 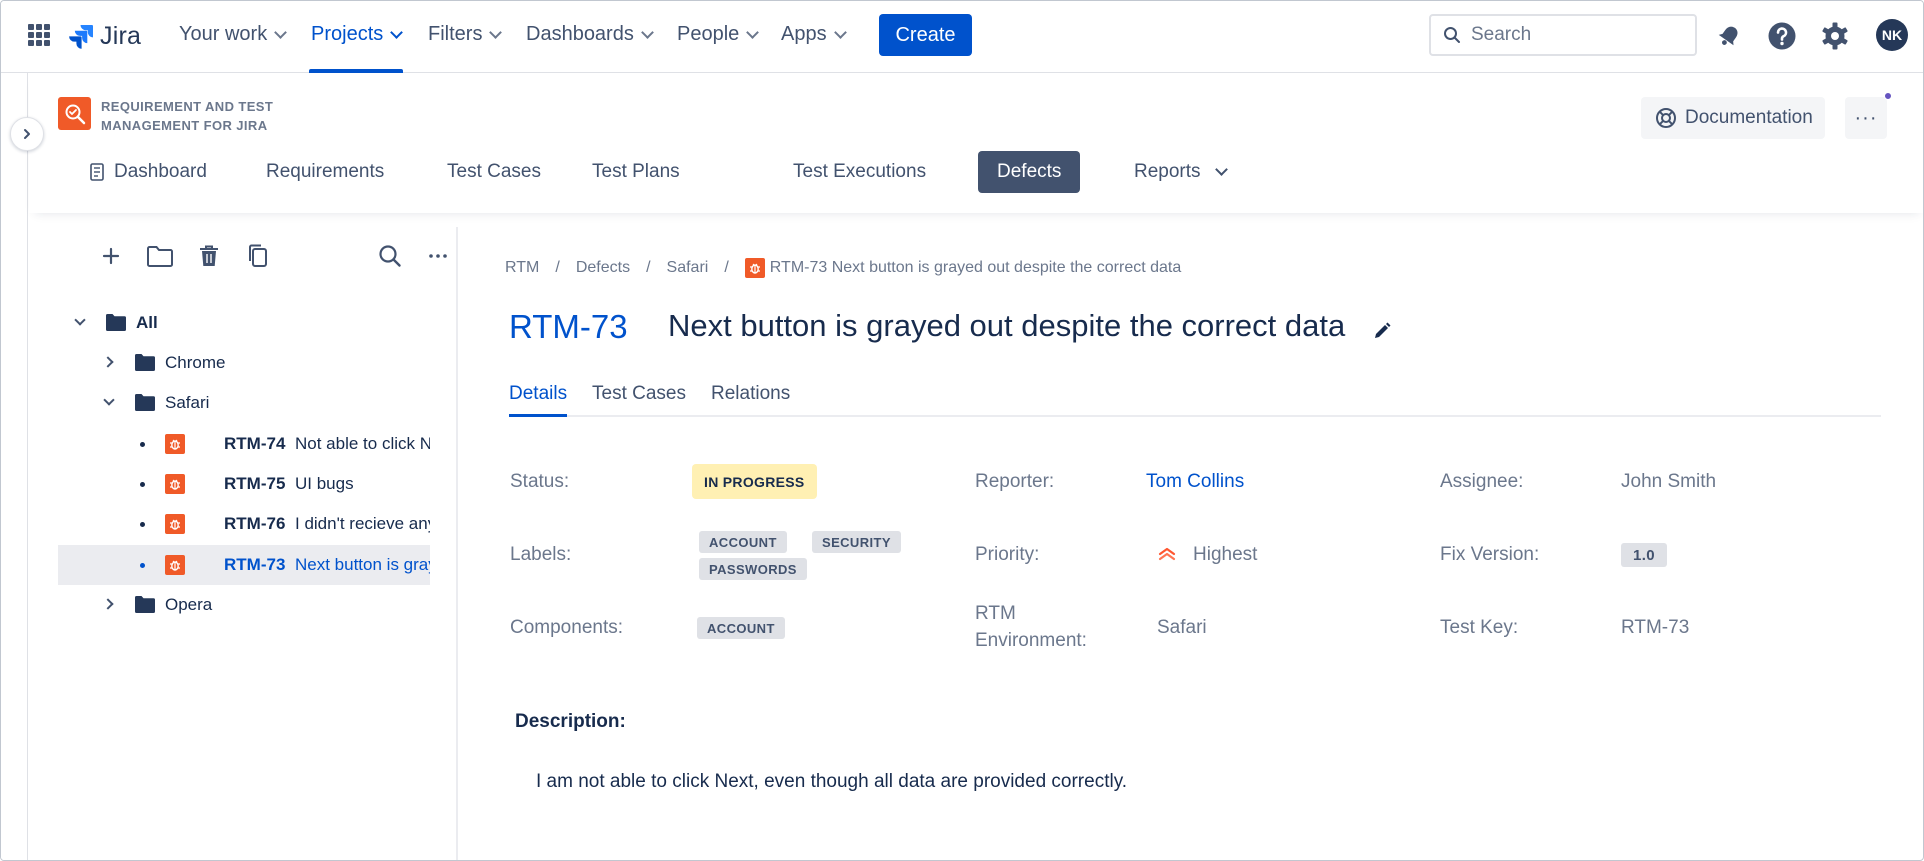 What do you see at coordinates (111, 256) in the screenshot?
I see `add-icon` at bounding box center [111, 256].